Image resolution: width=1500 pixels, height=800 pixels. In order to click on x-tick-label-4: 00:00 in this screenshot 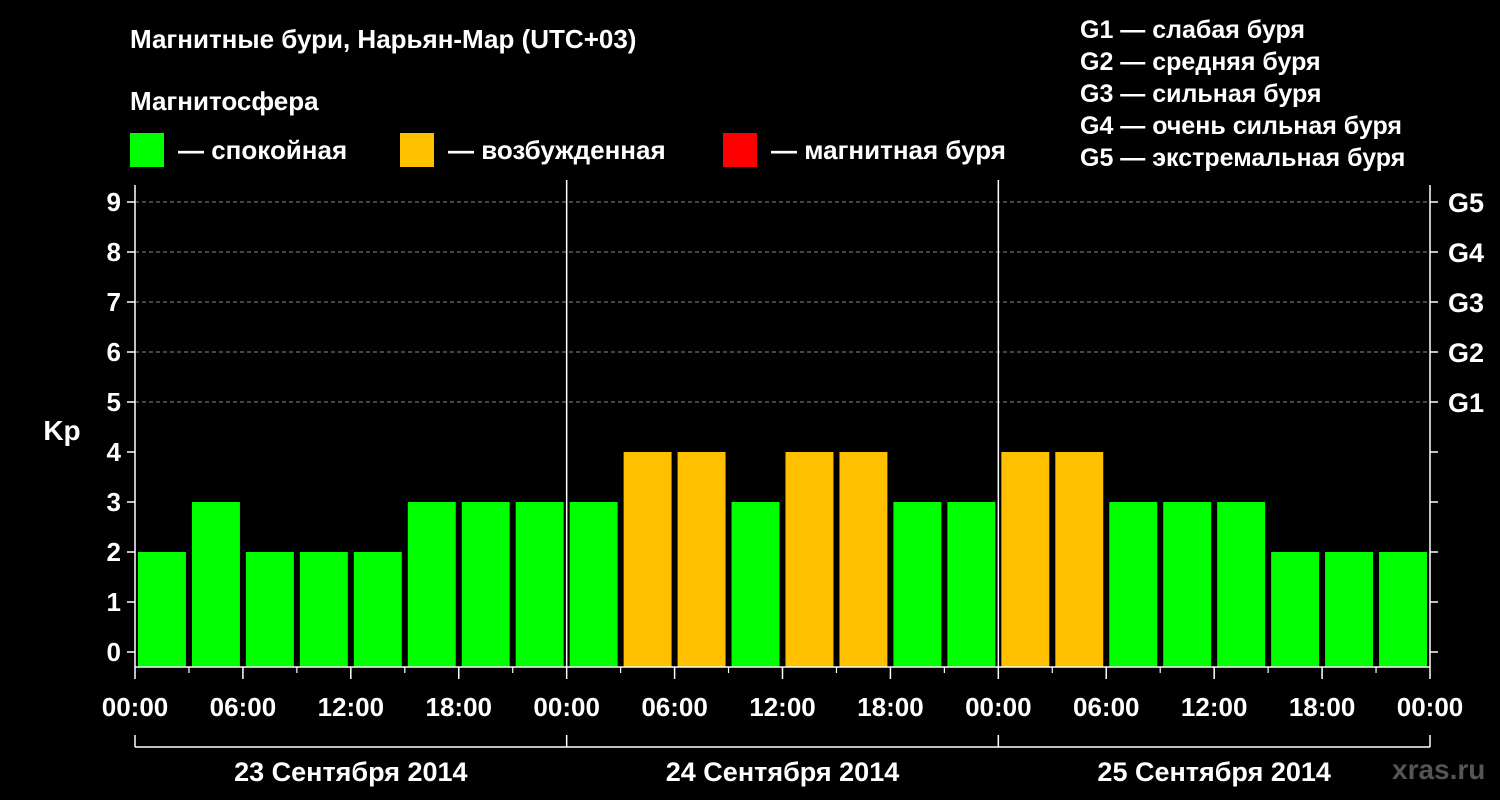, I will do `click(566, 707)`.